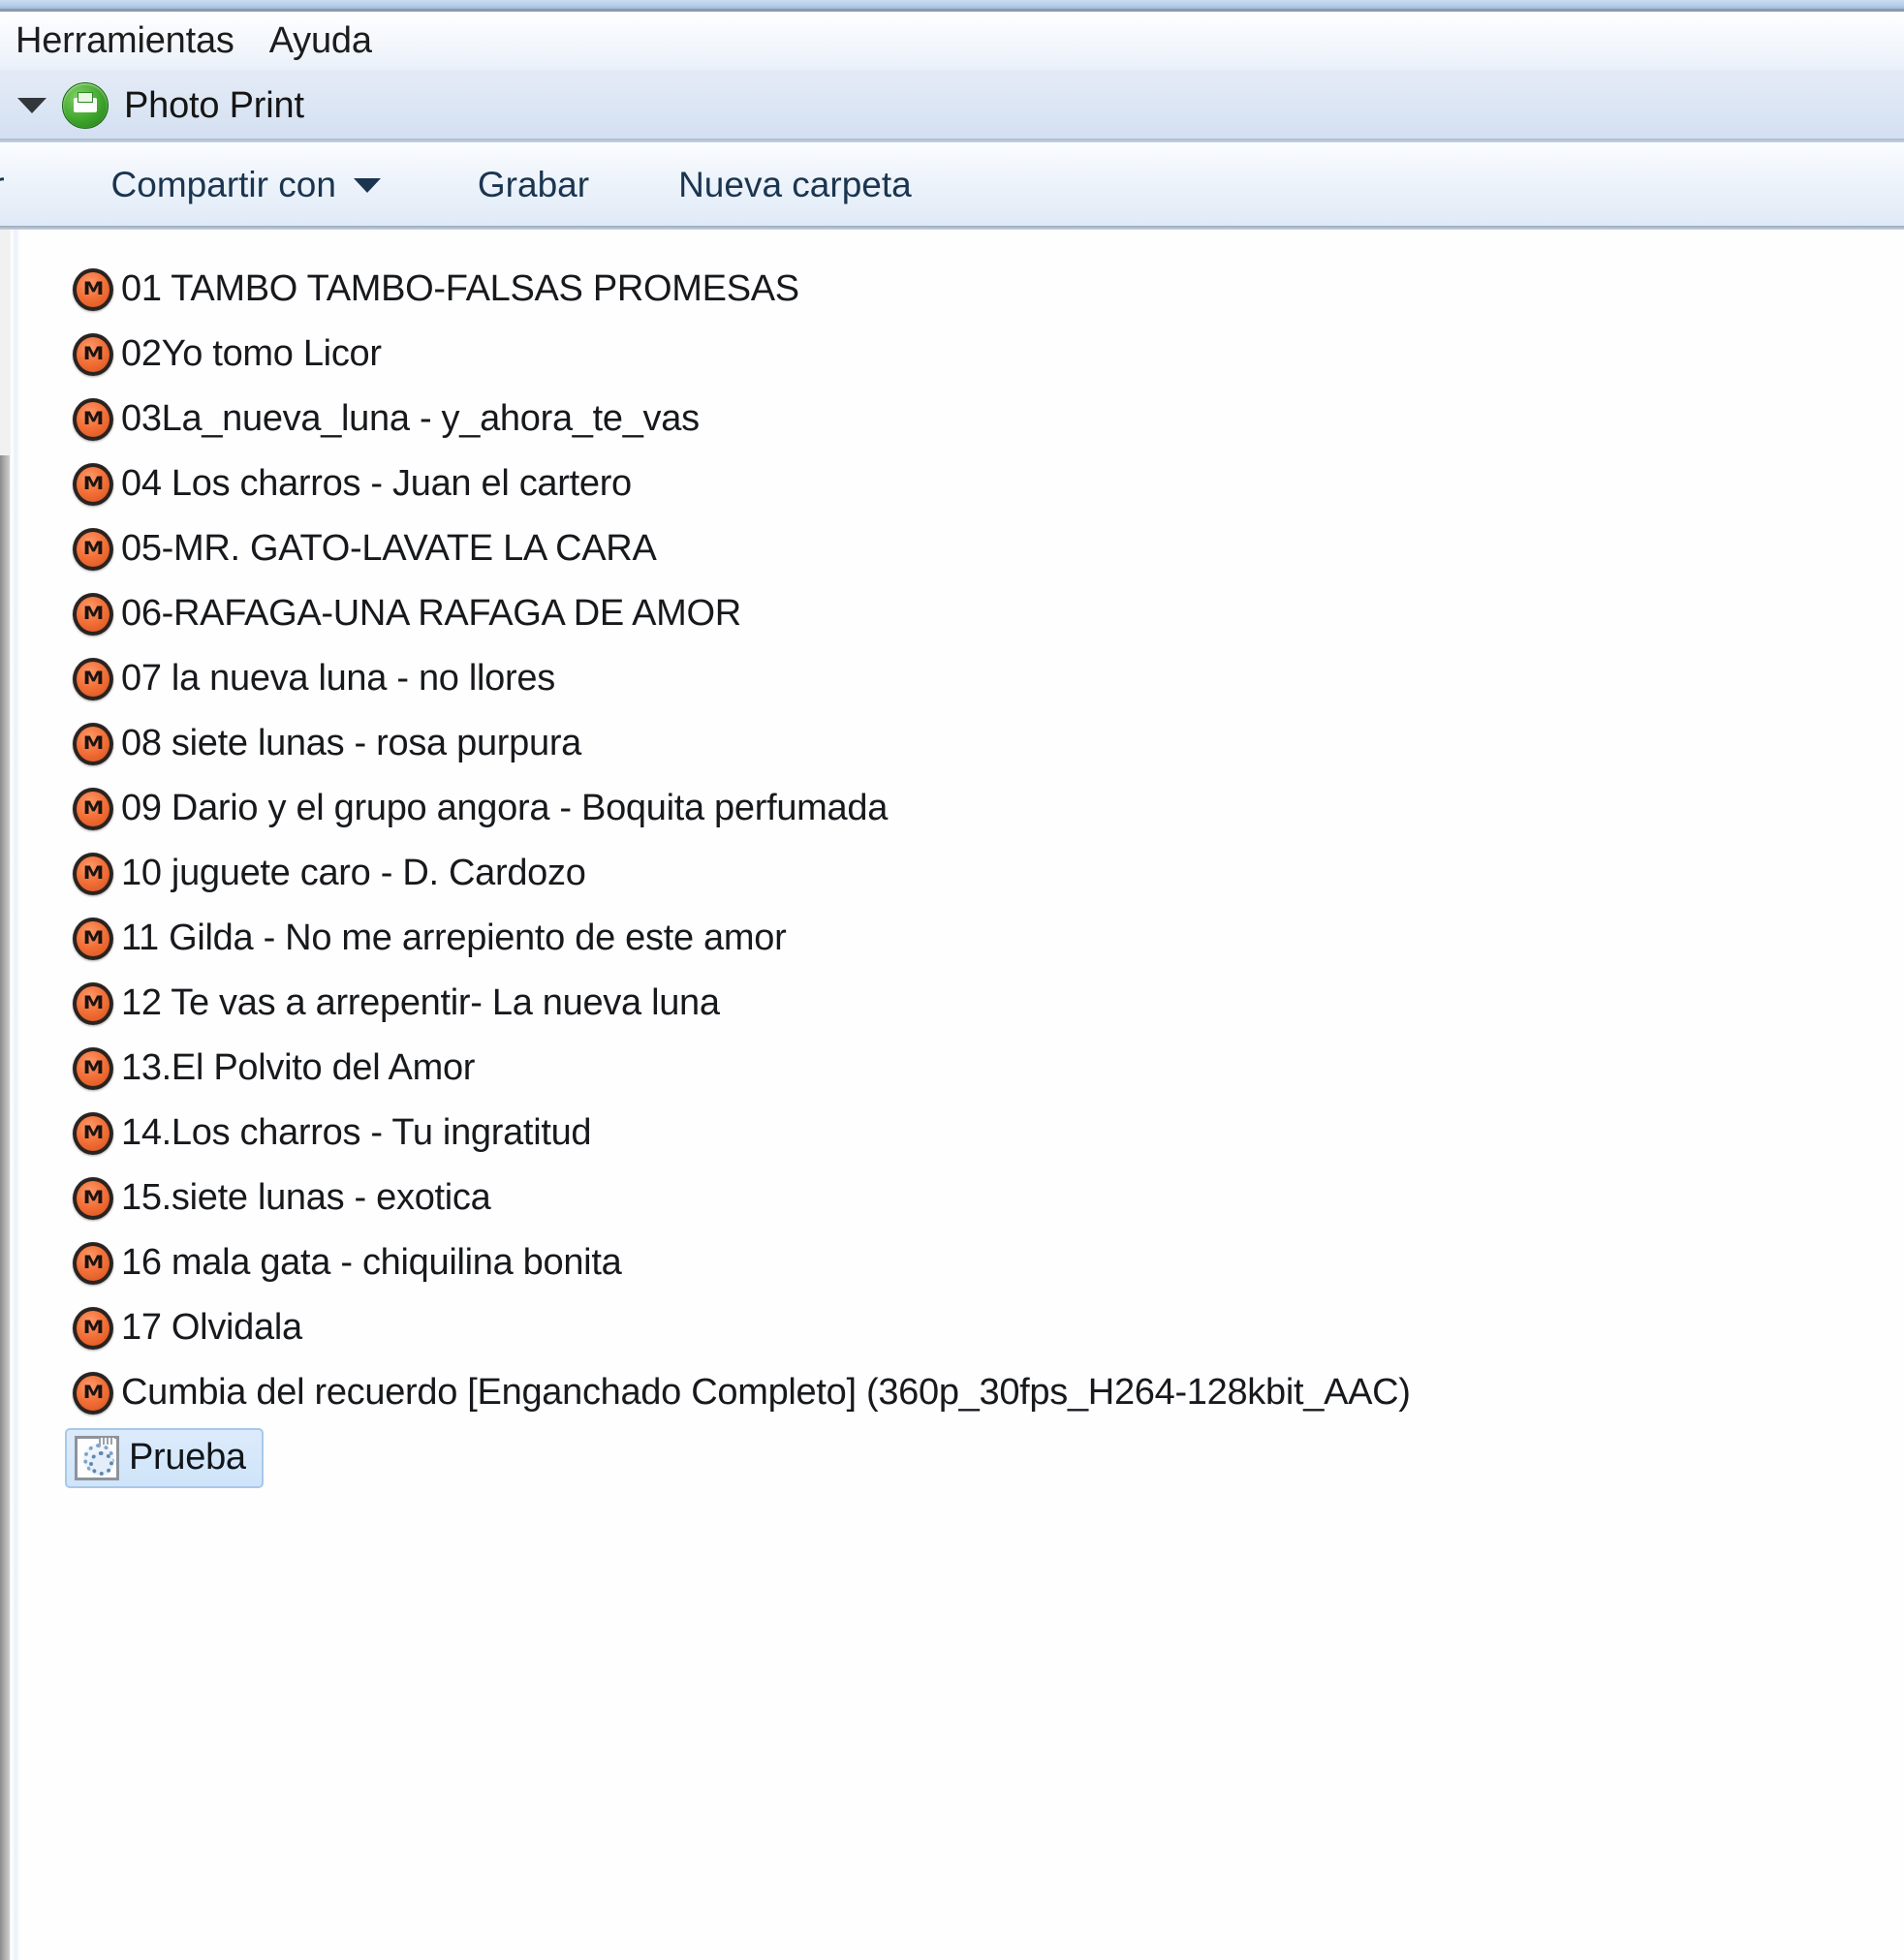 This screenshot has height=1960, width=1904. I want to click on file-list-item: M 02Yo tomo Licor, so click(962, 355).